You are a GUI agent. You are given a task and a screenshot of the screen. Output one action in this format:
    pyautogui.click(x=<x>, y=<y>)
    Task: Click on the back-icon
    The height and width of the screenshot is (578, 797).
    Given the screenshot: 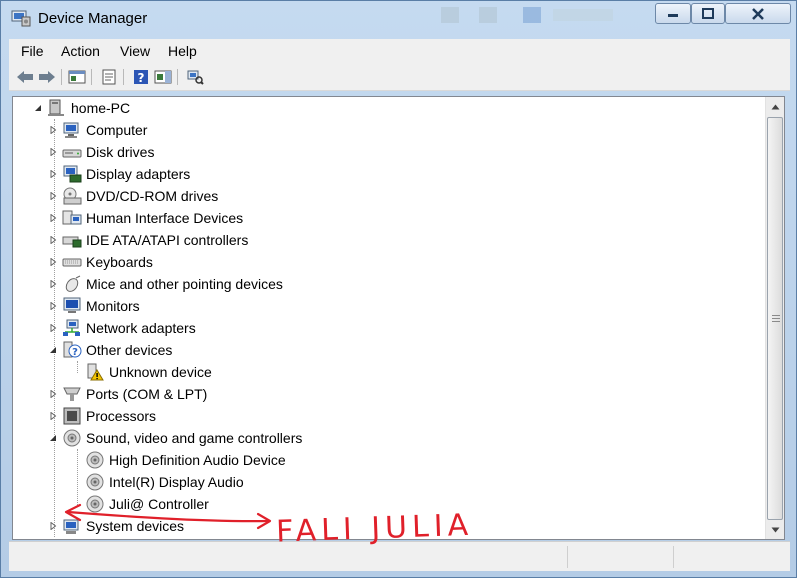 What is the action you would take?
    pyautogui.click(x=25, y=77)
    